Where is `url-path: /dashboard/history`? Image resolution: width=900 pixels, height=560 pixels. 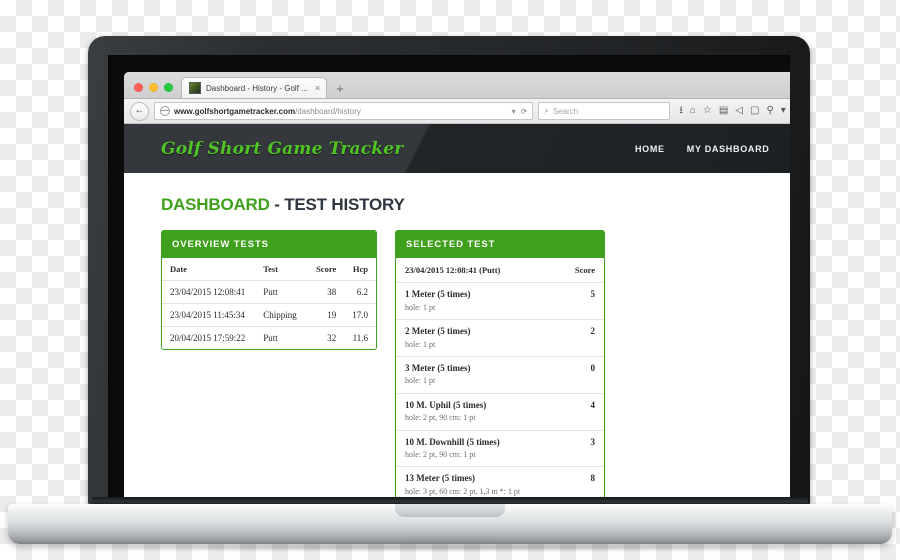
url-path: /dashboard/history is located at coordinates (328, 111).